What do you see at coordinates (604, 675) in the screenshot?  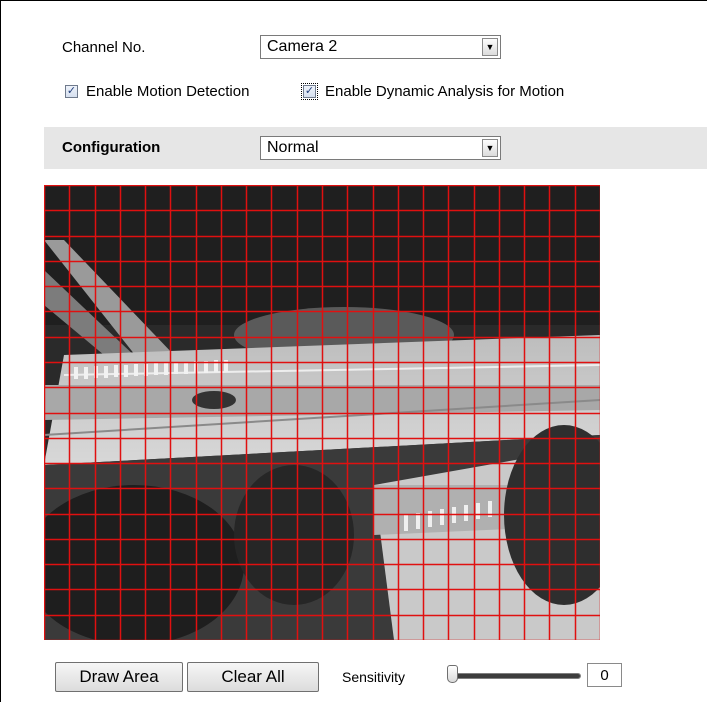 I see `sensitivity-value-input` at bounding box center [604, 675].